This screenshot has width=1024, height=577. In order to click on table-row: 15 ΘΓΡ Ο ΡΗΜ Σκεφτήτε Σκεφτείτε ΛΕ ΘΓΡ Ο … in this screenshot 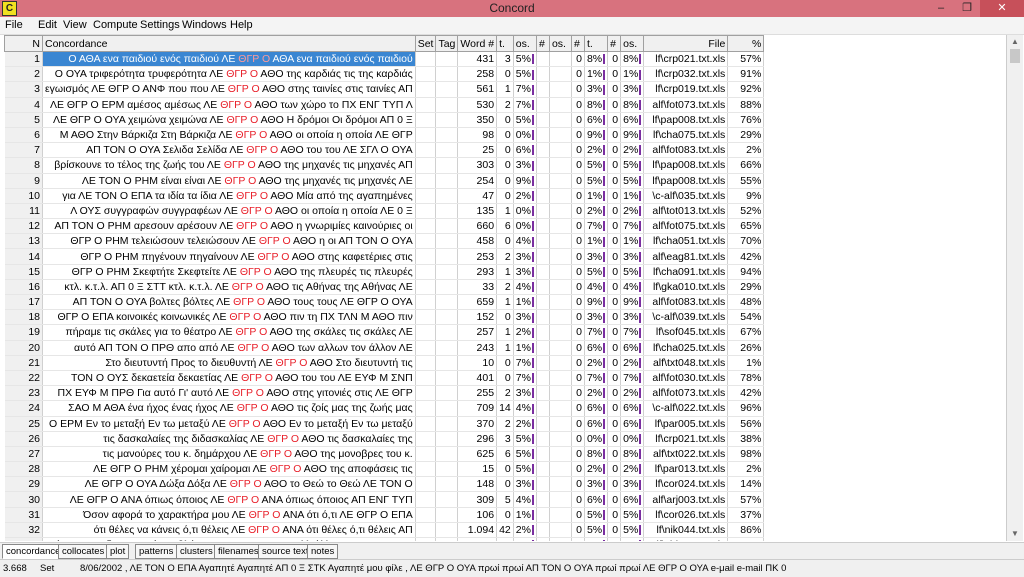, I will do `click(384, 272)`.